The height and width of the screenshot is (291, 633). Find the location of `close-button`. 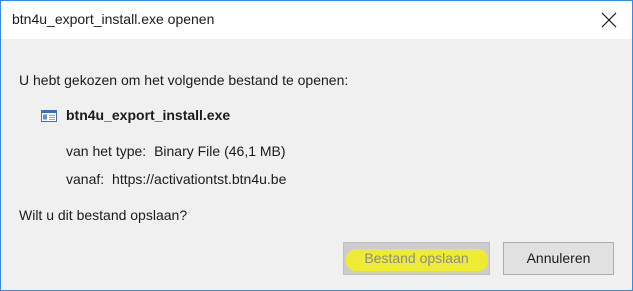

close-button is located at coordinates (609, 20).